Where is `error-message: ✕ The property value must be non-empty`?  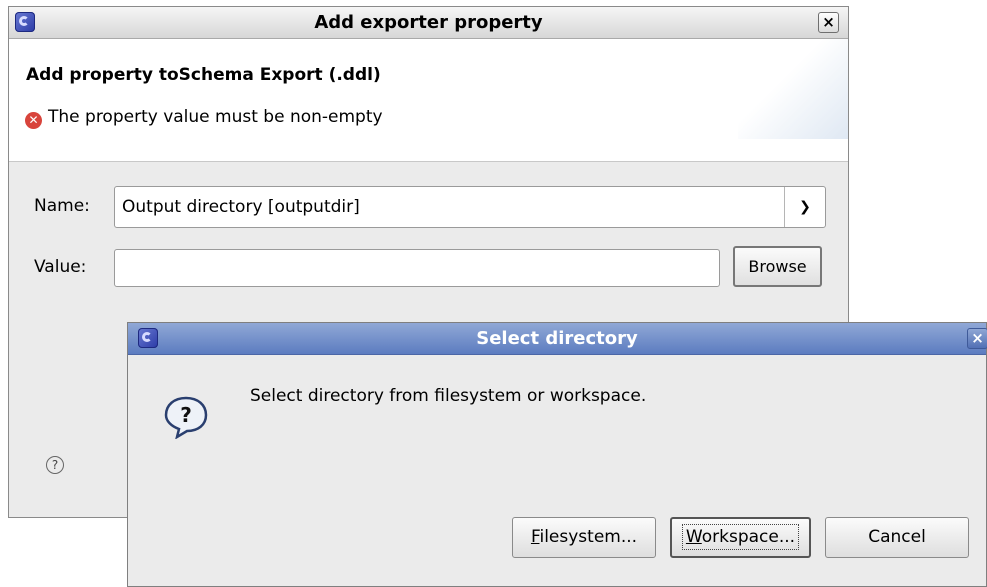 error-message: ✕ The property value must be non-empty is located at coordinates (204, 118).